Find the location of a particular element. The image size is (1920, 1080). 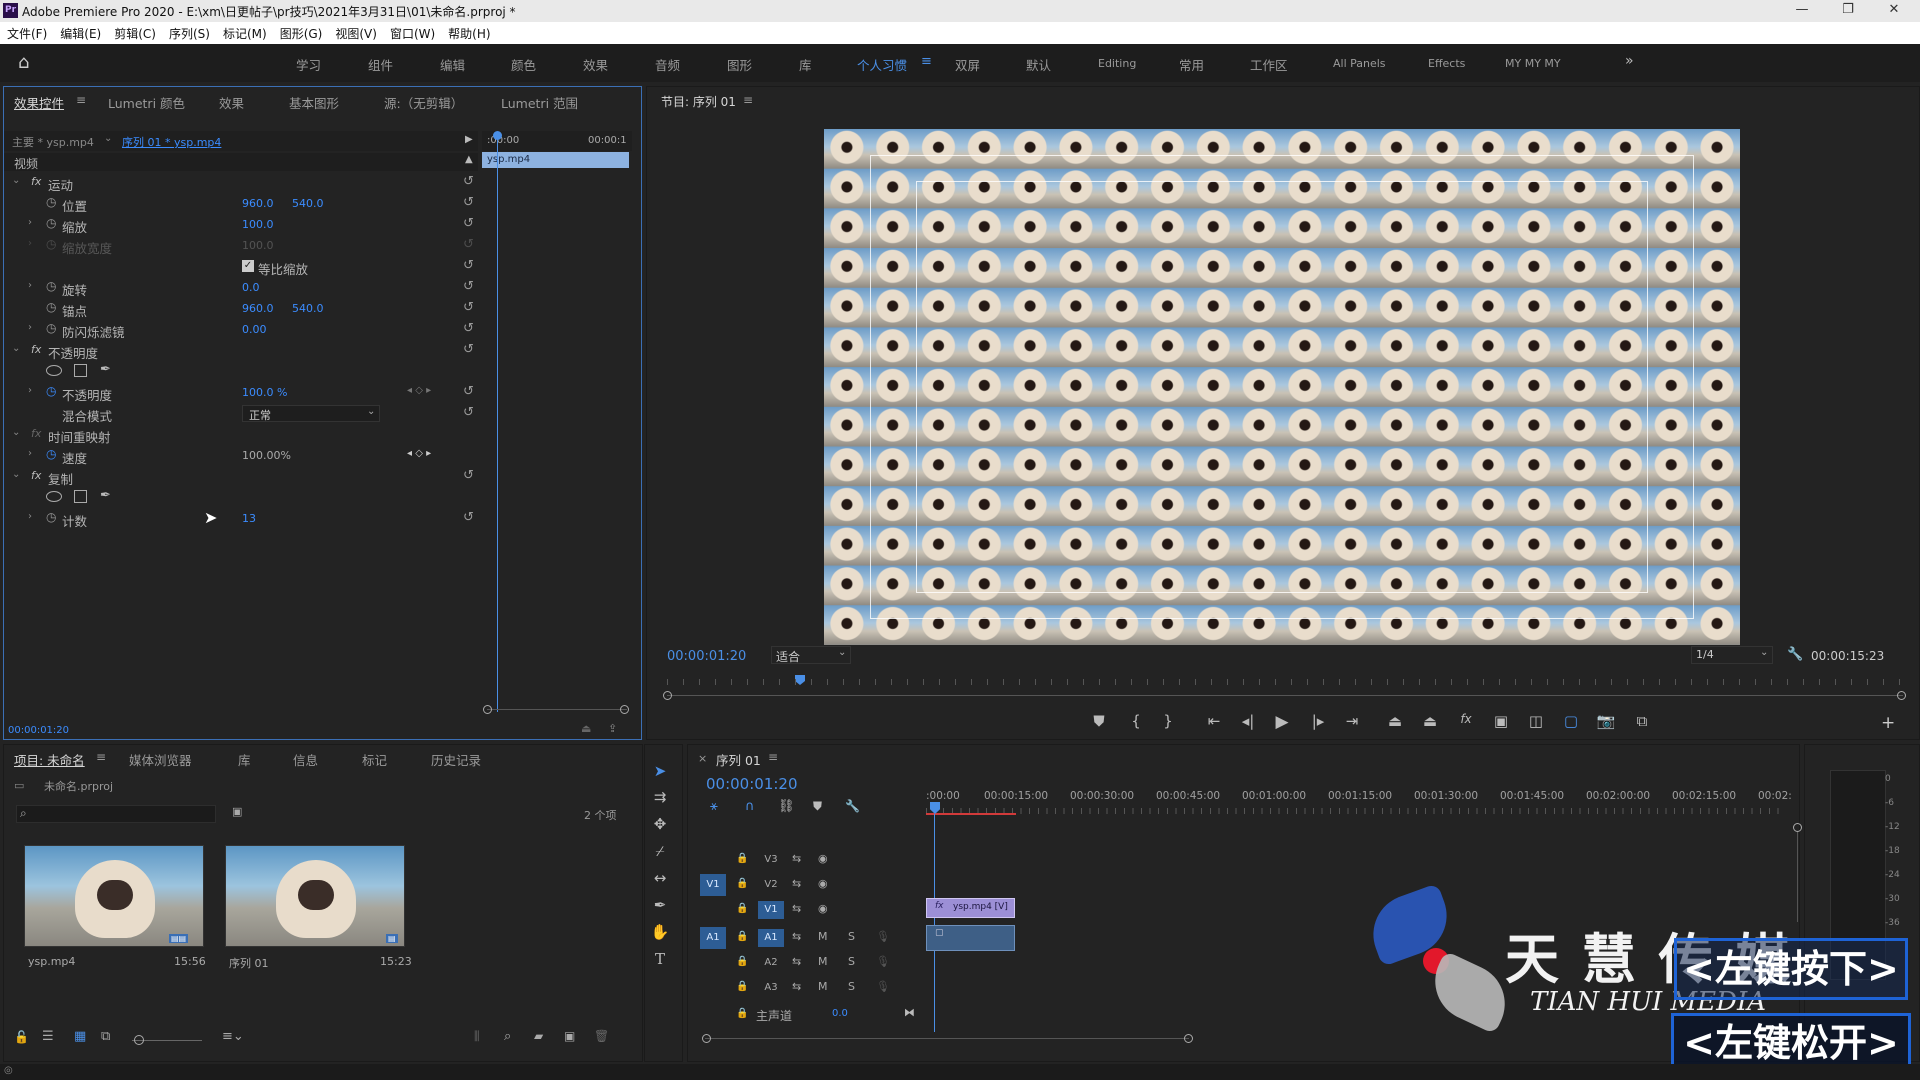

multicam-icon: ⧉ is located at coordinates (1642, 721).